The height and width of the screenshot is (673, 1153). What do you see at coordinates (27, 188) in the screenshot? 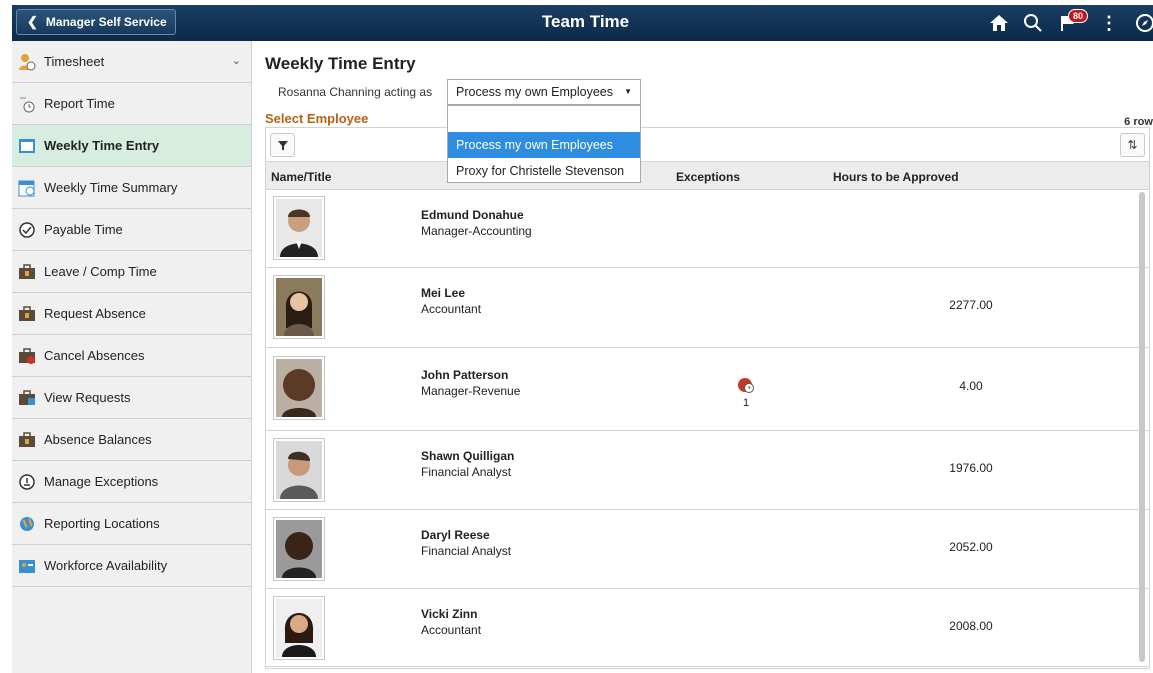
I see `calendar-icon` at bounding box center [27, 188].